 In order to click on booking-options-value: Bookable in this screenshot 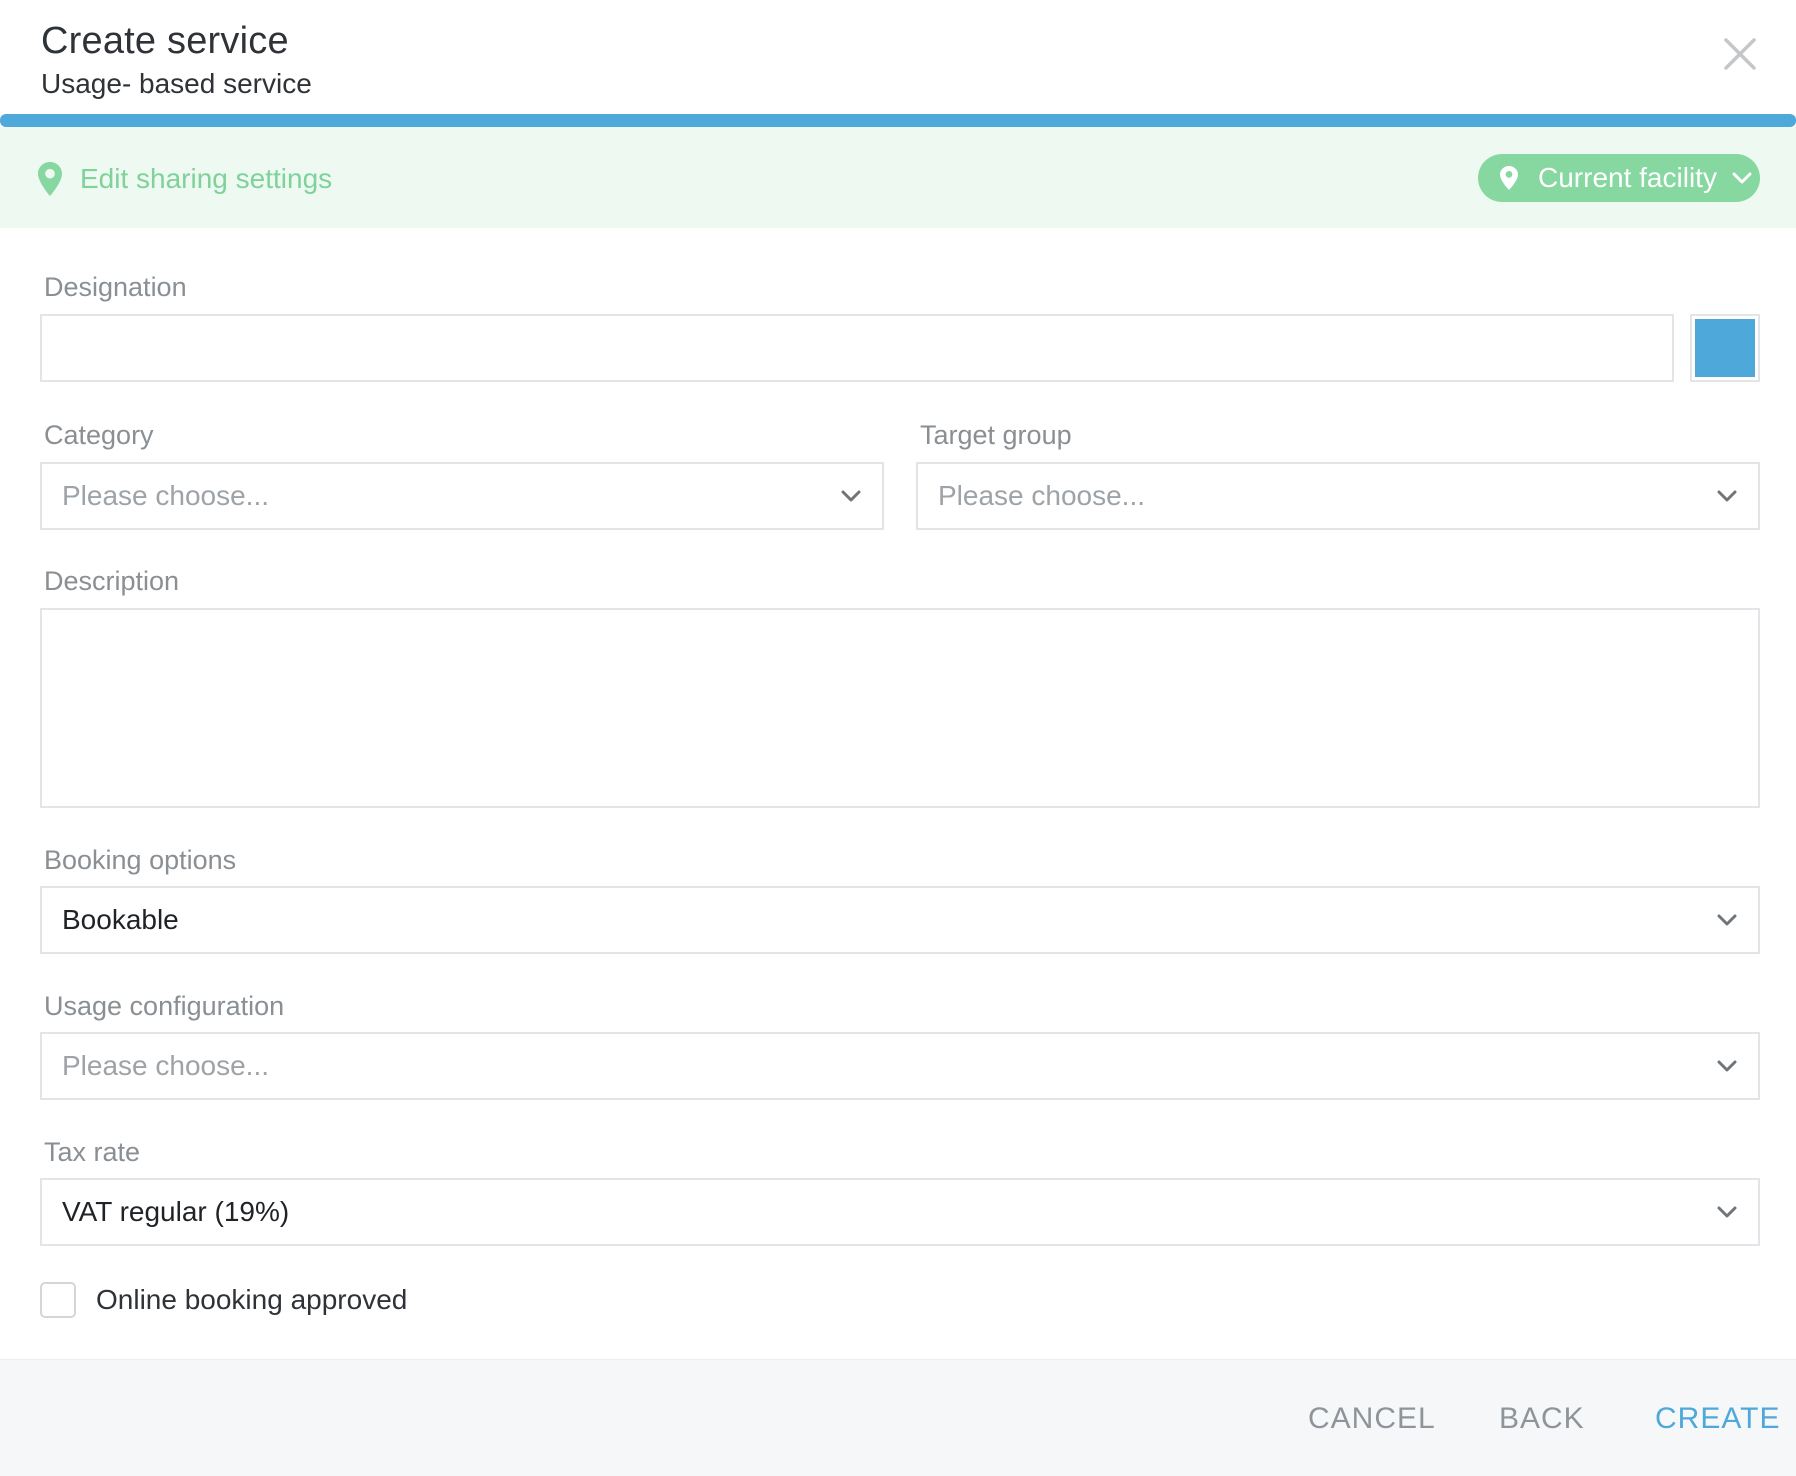, I will do `click(120, 919)`.